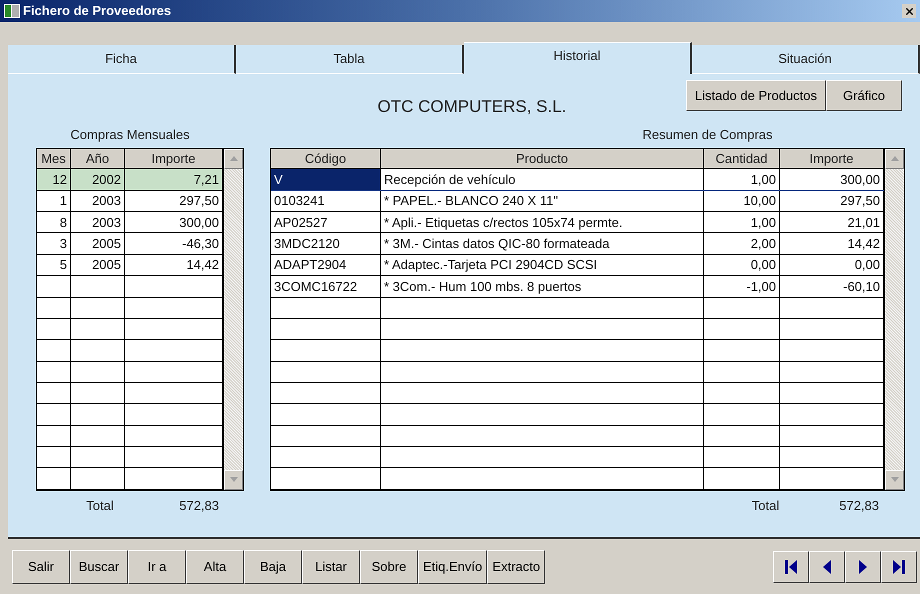 This screenshot has width=920, height=594. Describe the element at coordinates (742, 265) in the screenshot. I see `table-cell: 0,00` at that location.